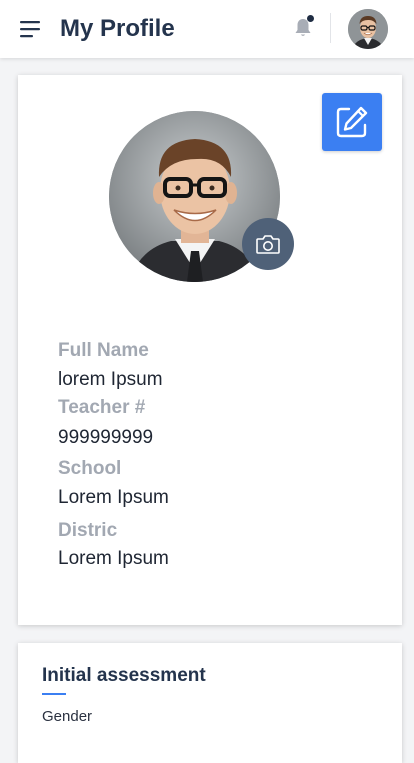 This screenshot has width=414, height=763. Describe the element at coordinates (90, 468) in the screenshot. I see `school-label: School` at that location.